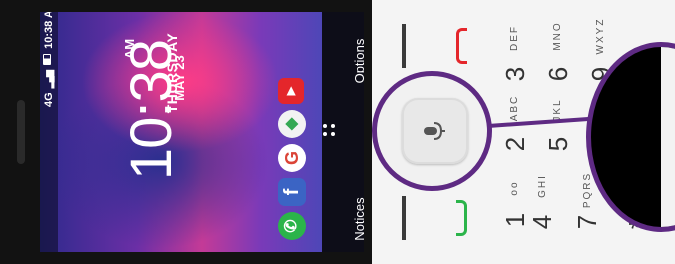 This screenshot has width=675, height=264. I want to click on magnifier-callout, so click(432, 131).